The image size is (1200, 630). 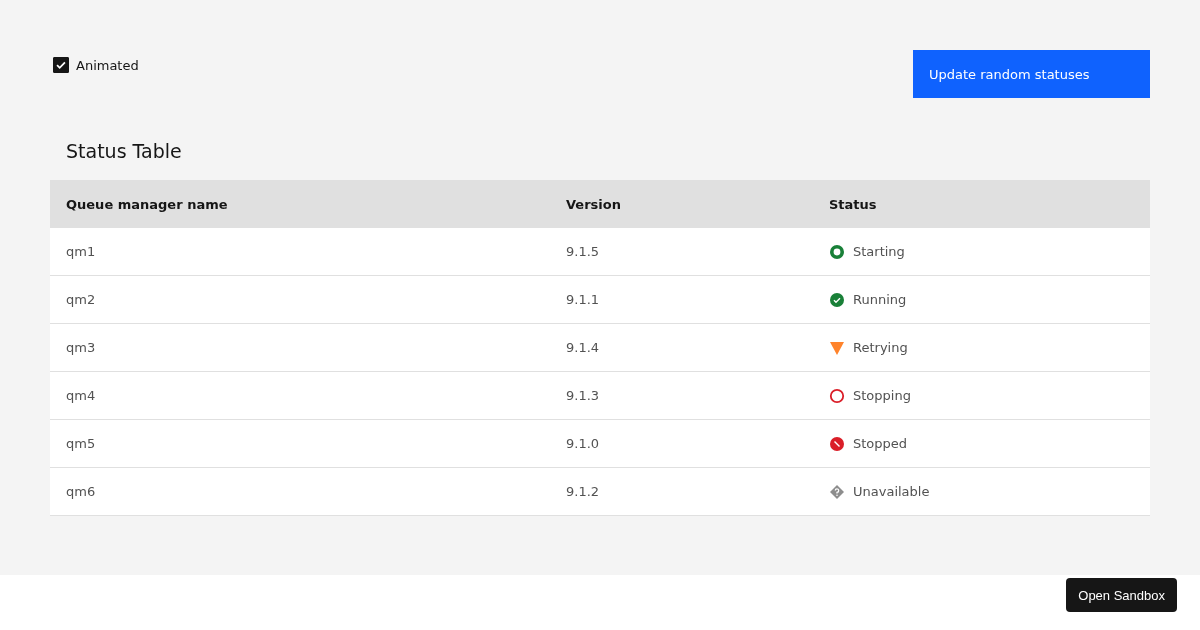 What do you see at coordinates (300, 347) in the screenshot?
I see `table-cell: qm3` at bounding box center [300, 347].